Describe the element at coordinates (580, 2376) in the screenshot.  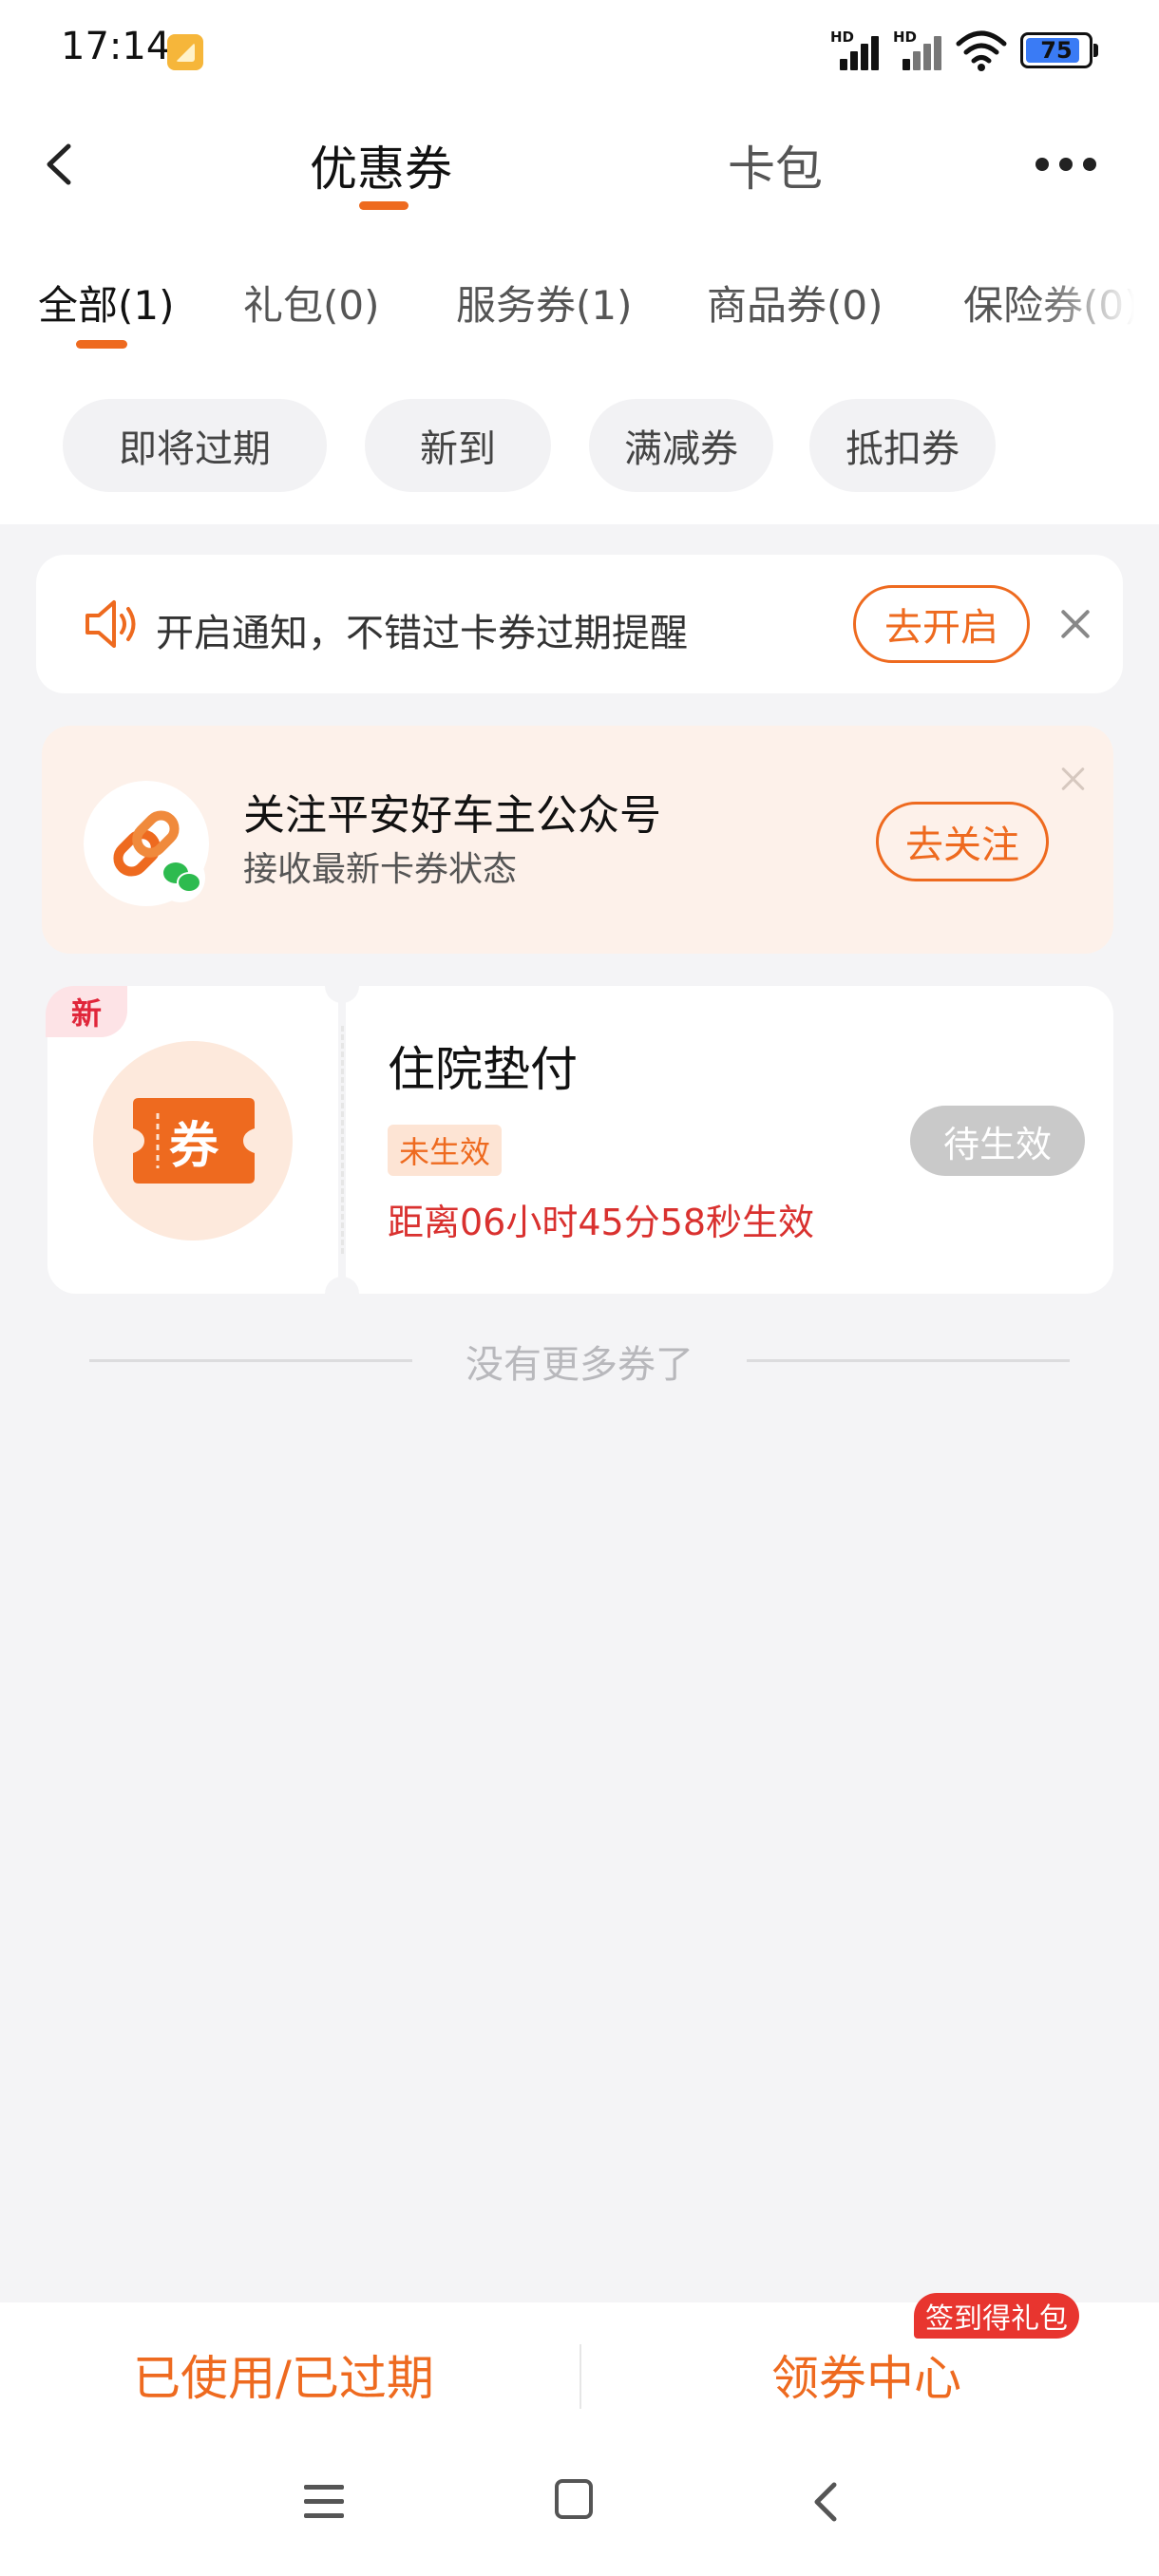
I see `bottom-divider` at that location.